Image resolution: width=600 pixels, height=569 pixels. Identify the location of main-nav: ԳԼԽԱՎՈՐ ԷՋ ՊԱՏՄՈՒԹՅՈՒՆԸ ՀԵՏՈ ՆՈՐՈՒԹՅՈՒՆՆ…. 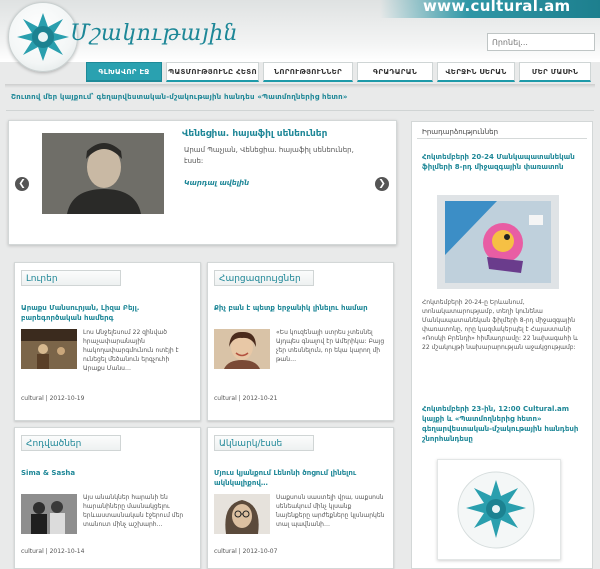
(338, 73).